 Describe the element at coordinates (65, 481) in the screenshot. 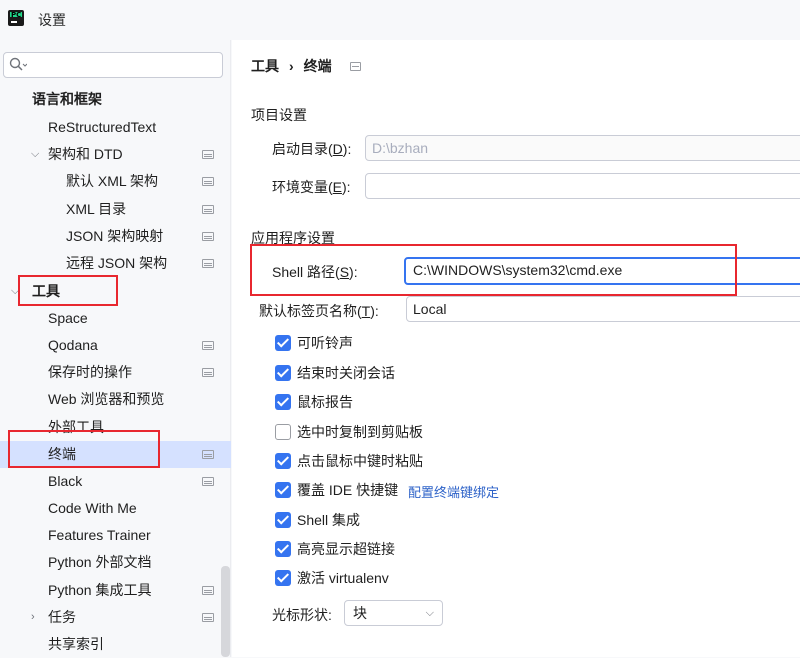

I see `sidebar-item-label: Black` at that location.